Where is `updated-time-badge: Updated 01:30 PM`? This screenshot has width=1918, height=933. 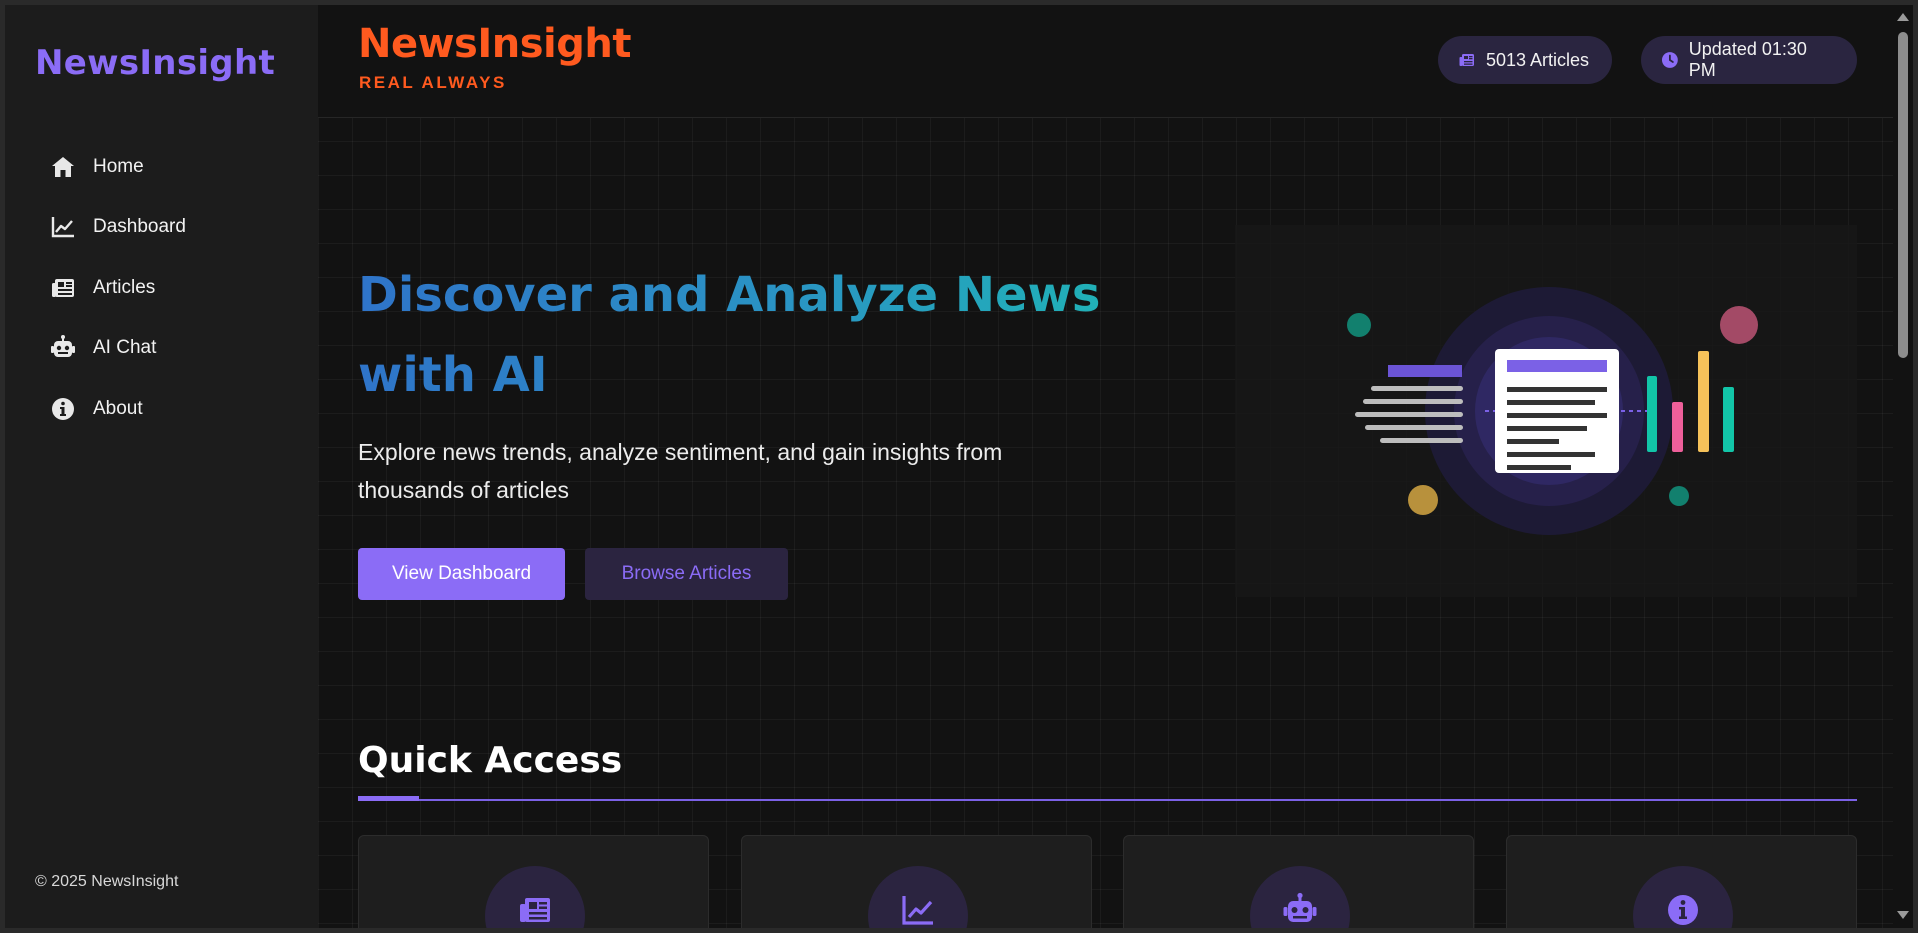 updated-time-badge: Updated 01:30 PM is located at coordinates (1749, 60).